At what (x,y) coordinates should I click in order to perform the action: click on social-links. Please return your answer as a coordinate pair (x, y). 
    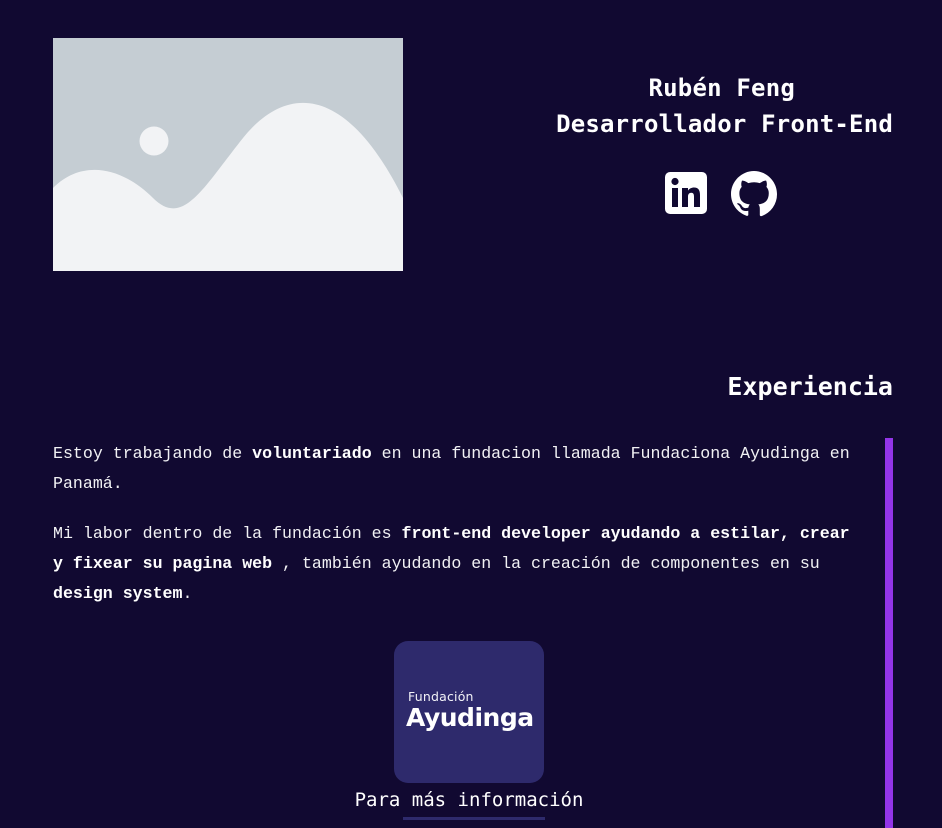
    Looking at the image, I should click on (720, 193).